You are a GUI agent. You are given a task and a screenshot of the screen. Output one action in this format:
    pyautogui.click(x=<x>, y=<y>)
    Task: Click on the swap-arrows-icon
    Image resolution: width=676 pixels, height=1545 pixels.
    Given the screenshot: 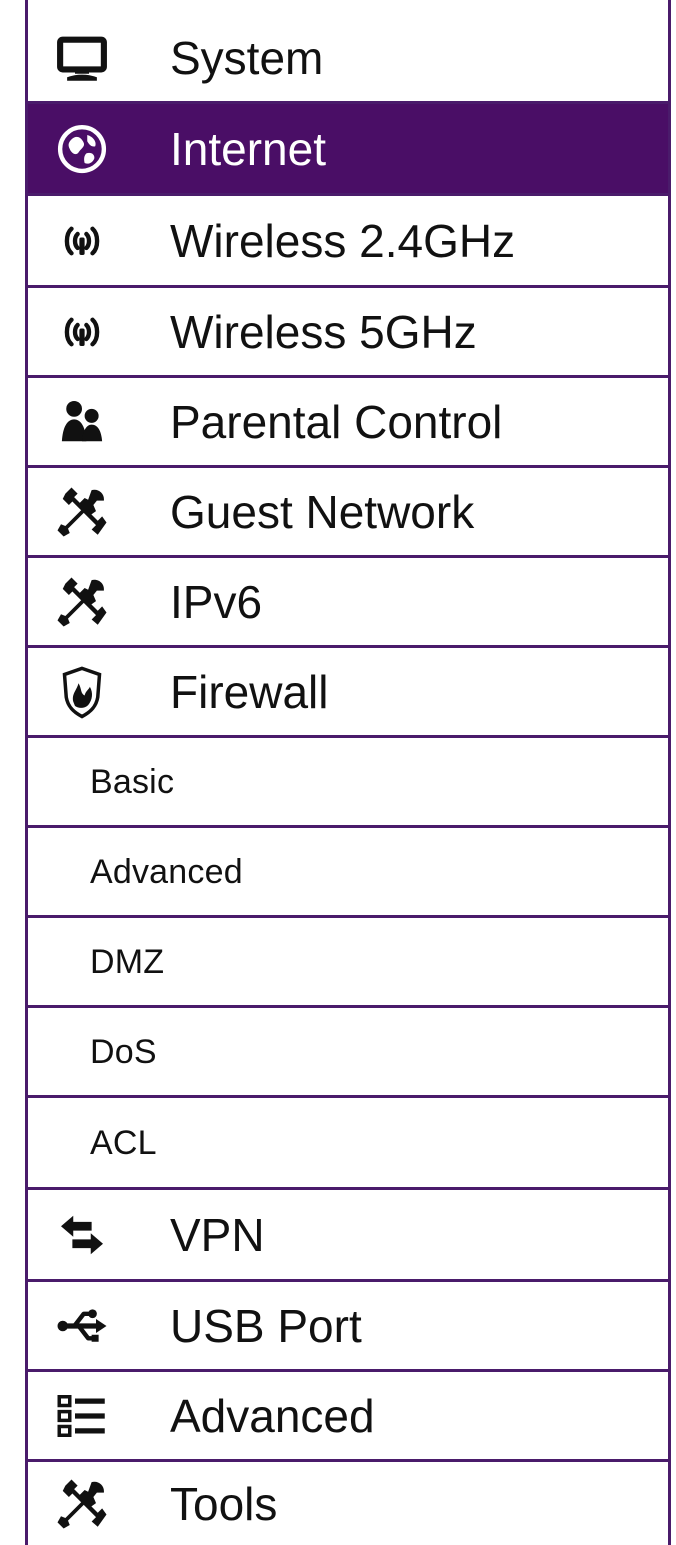 What is the action you would take?
    pyautogui.click(x=82, y=1235)
    